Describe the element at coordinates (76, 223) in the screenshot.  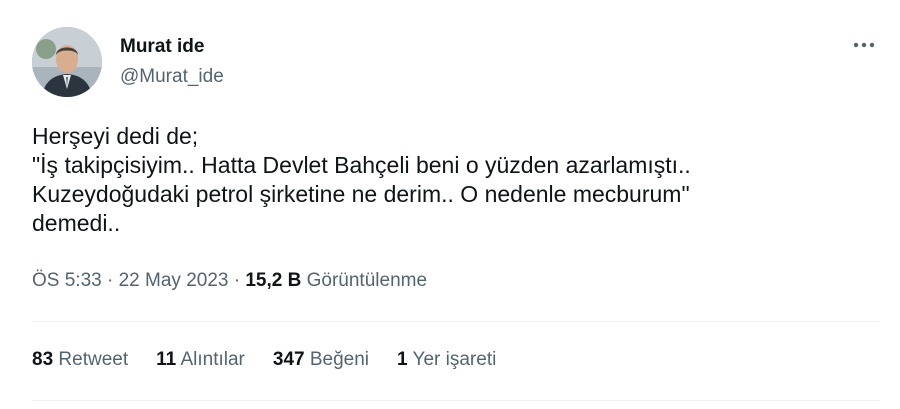
I see `tweet-text-line: demedi..` at that location.